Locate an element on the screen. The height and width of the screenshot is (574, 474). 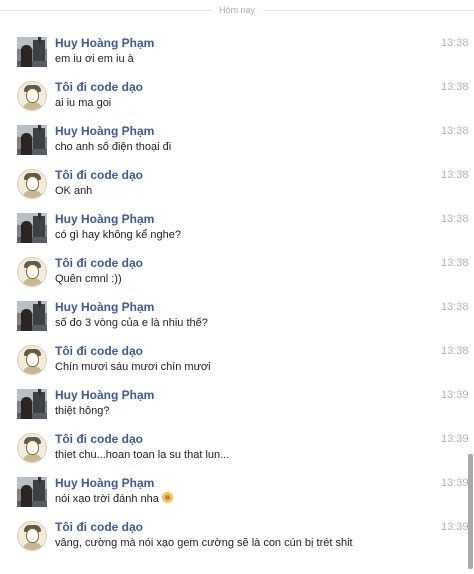
message-text: thiệt hông? is located at coordinates (82, 411).